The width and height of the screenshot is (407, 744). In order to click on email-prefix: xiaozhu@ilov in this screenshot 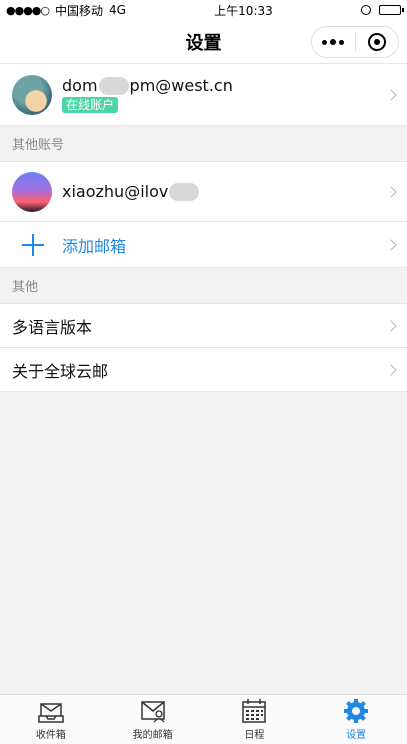, I will do `click(115, 191)`.